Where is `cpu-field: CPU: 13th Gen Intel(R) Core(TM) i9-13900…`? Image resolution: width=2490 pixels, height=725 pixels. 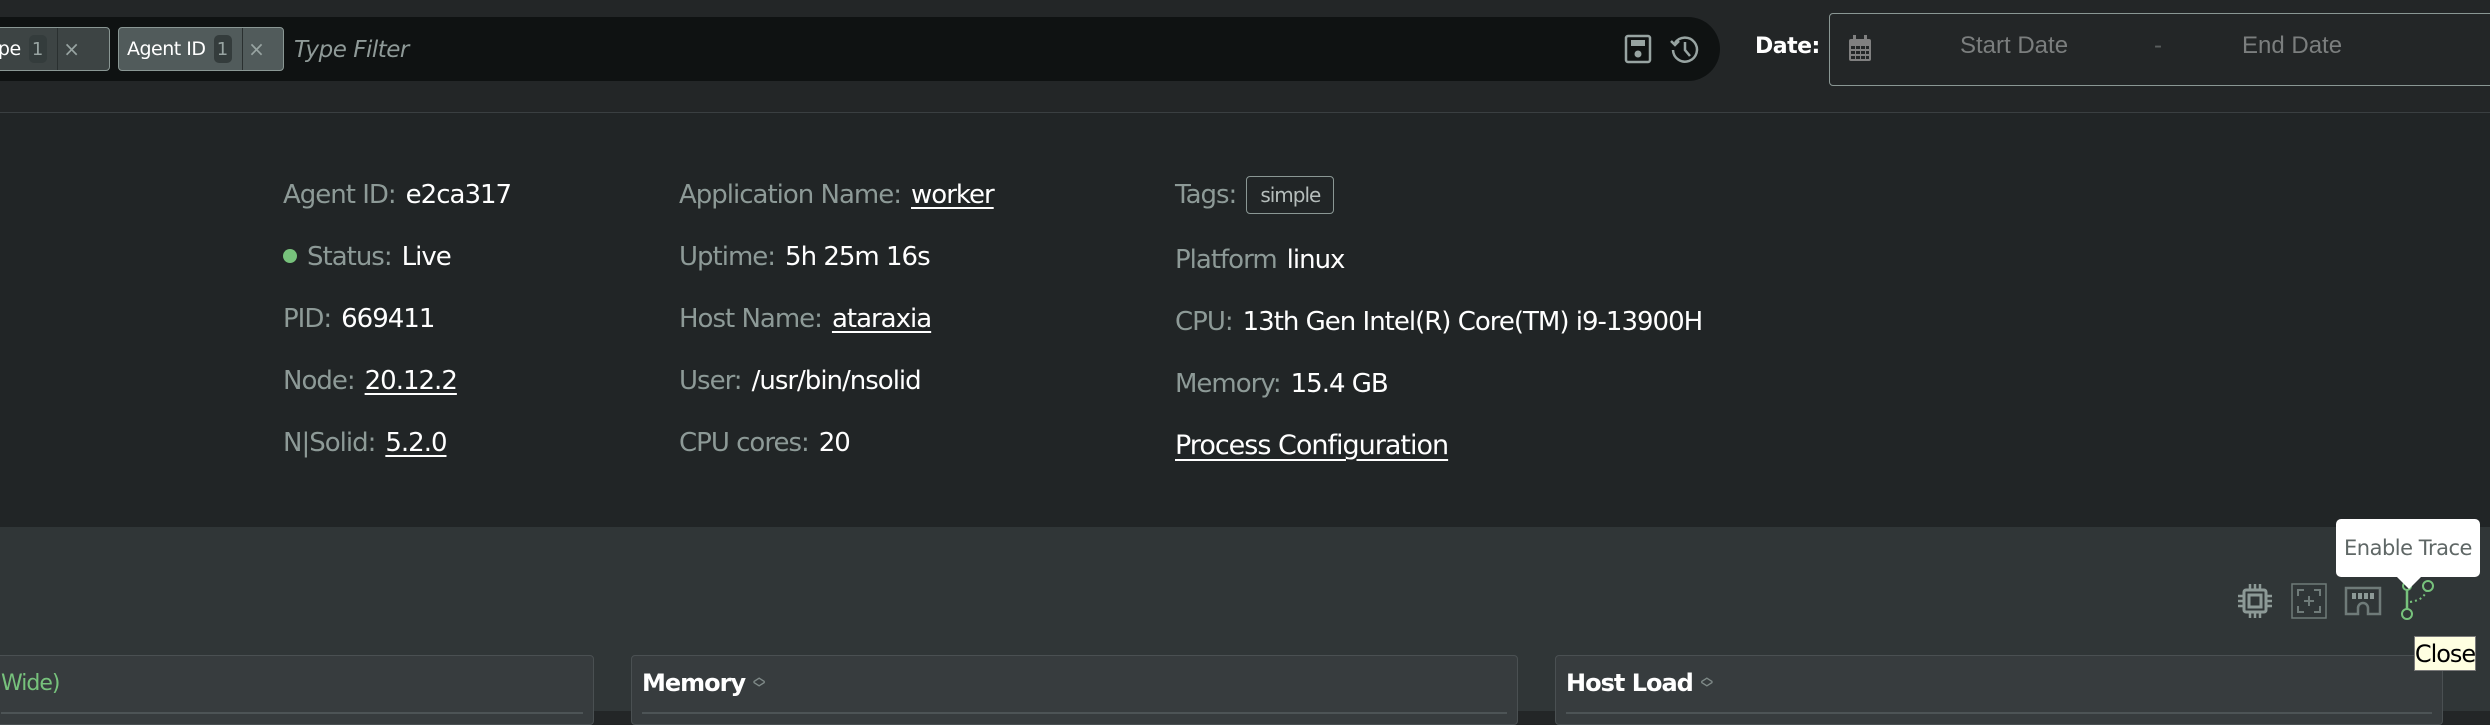
cpu-field: CPU: 13th Gen Intel(R) Core(TM) i9-13900… is located at coordinates (1439, 322).